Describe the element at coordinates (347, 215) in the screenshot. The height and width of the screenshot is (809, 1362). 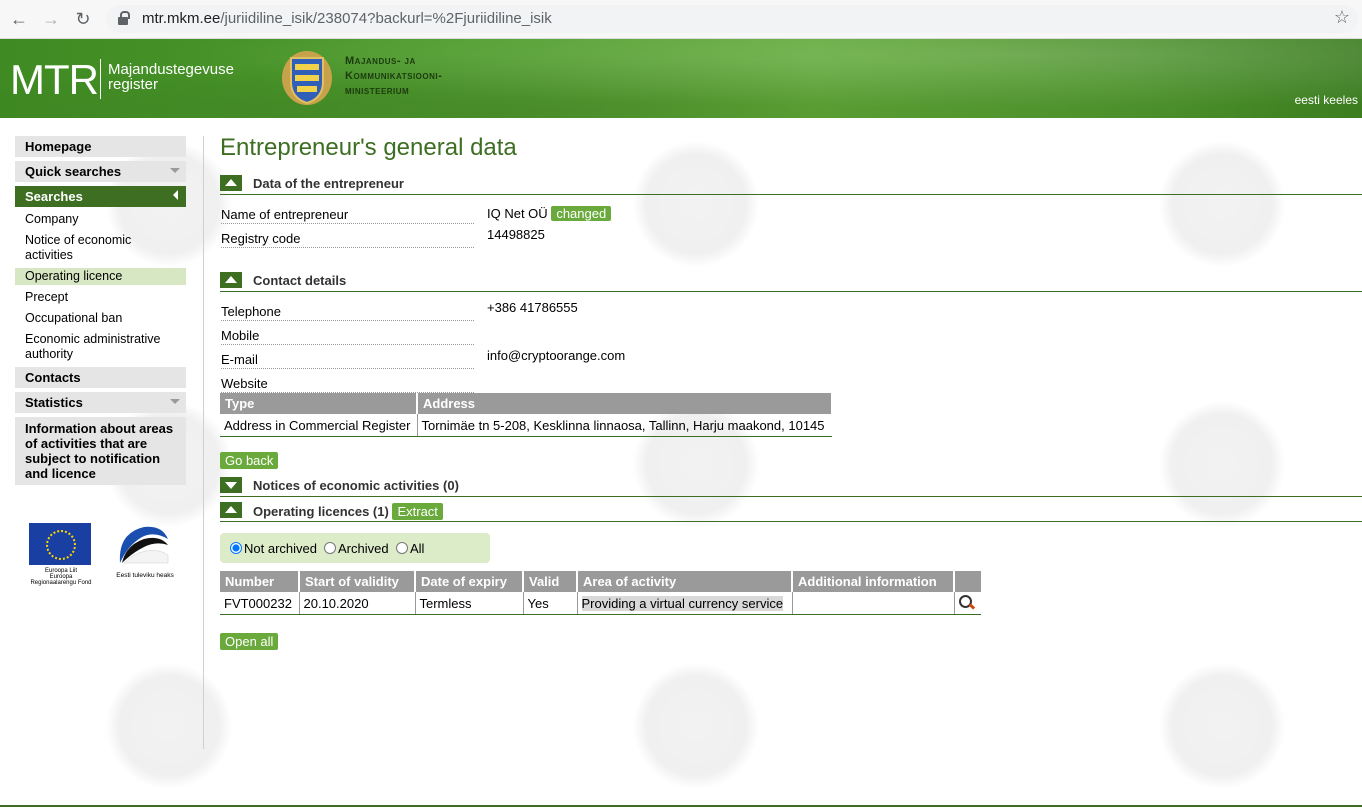
I see `field-label: Name of entrepreneur` at that location.